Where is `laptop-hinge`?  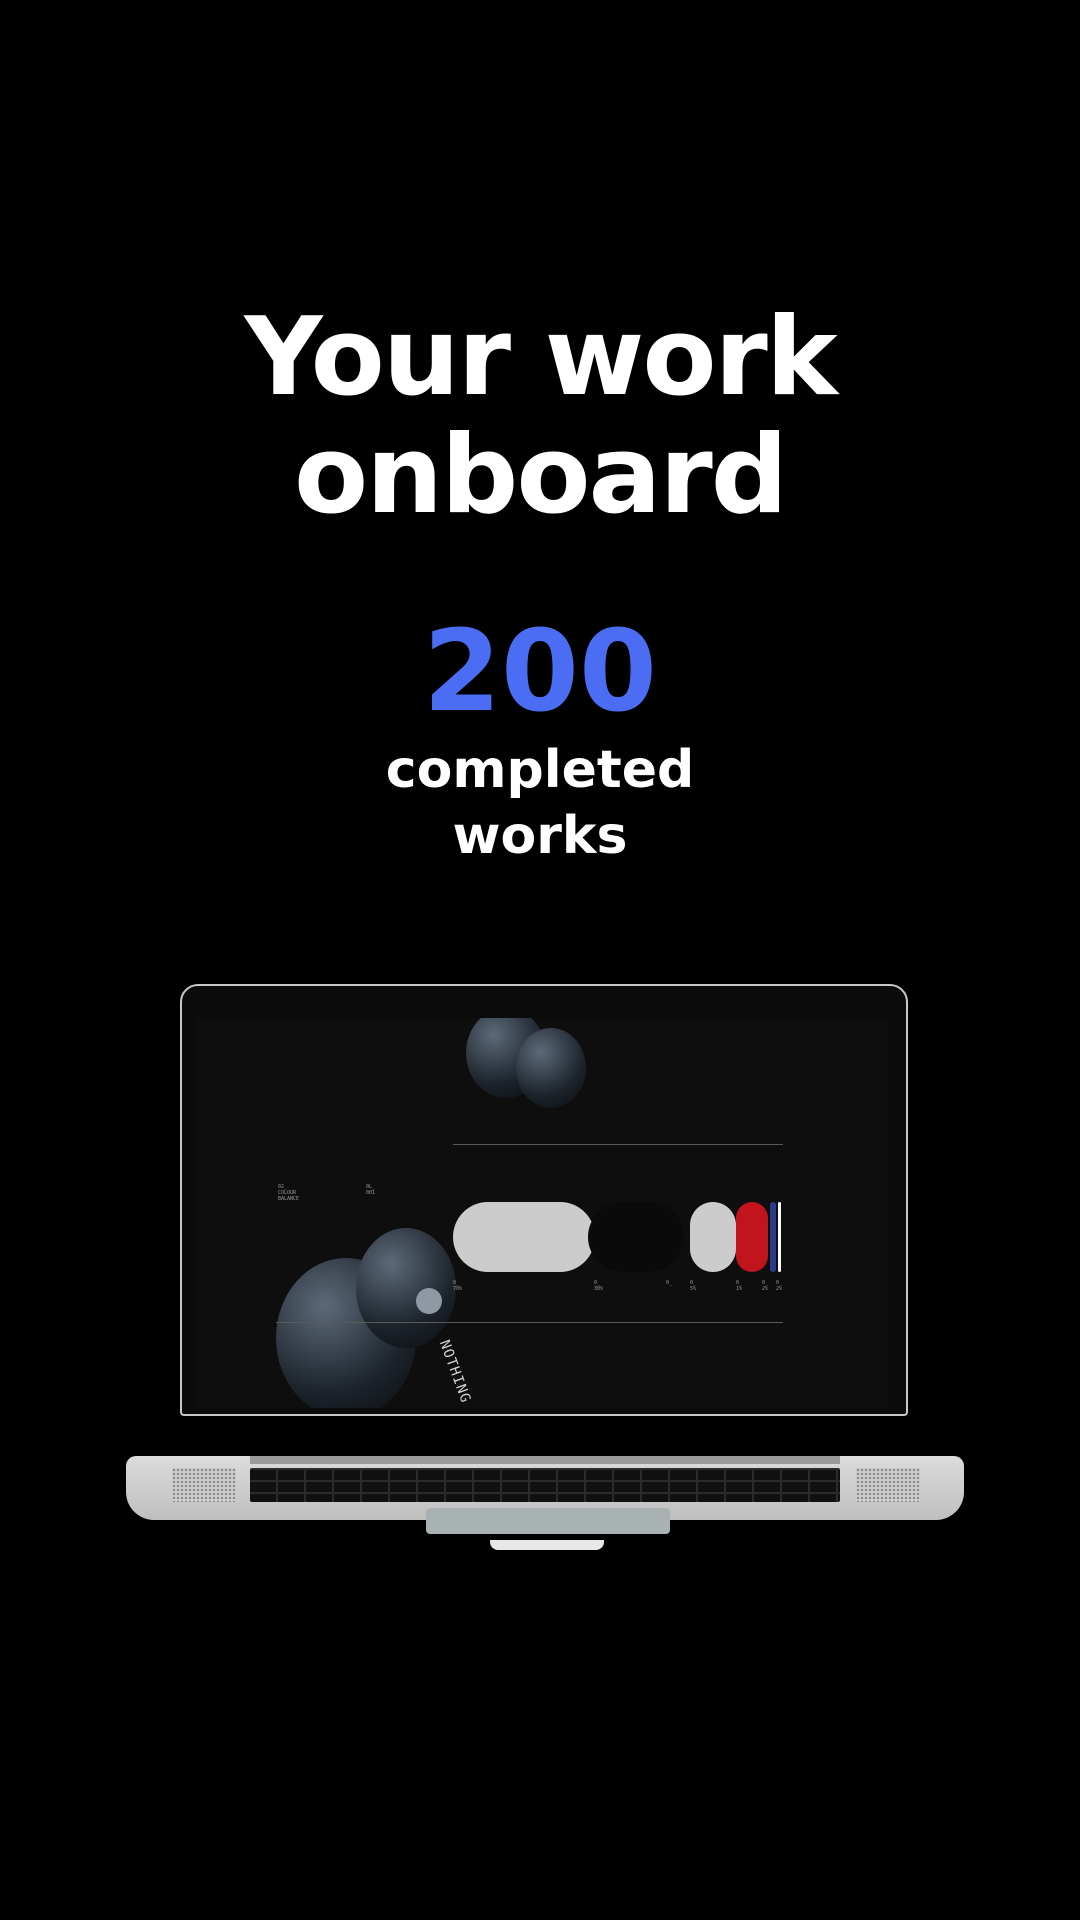 laptop-hinge is located at coordinates (545, 1460).